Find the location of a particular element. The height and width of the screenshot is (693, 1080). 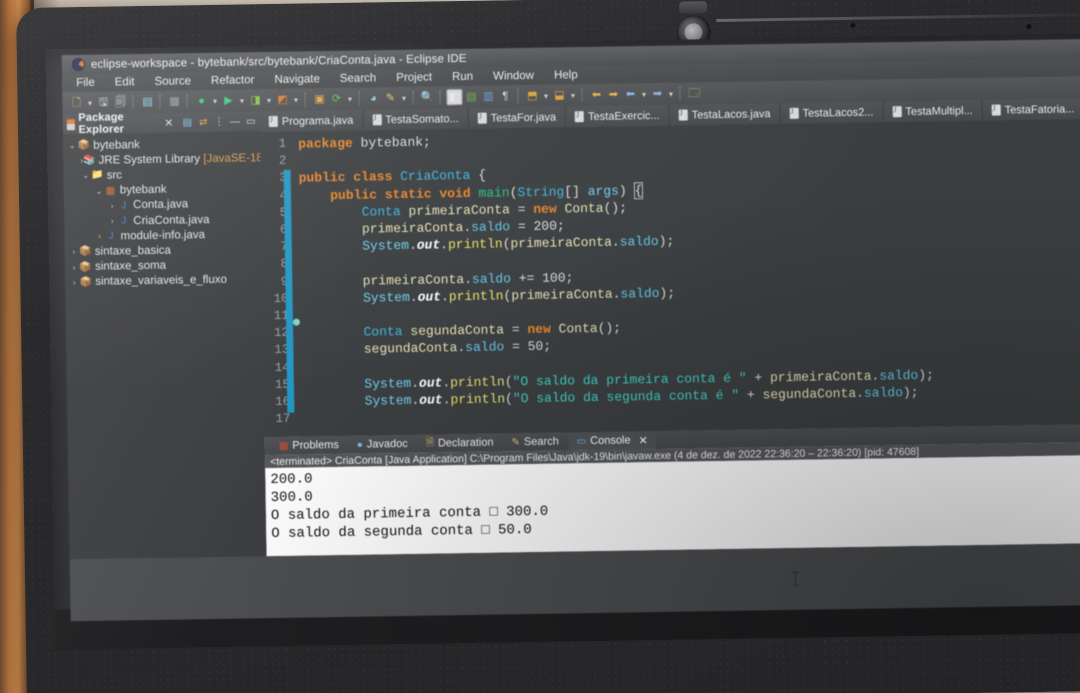

open-type-button: ◕ is located at coordinates (373, 98).